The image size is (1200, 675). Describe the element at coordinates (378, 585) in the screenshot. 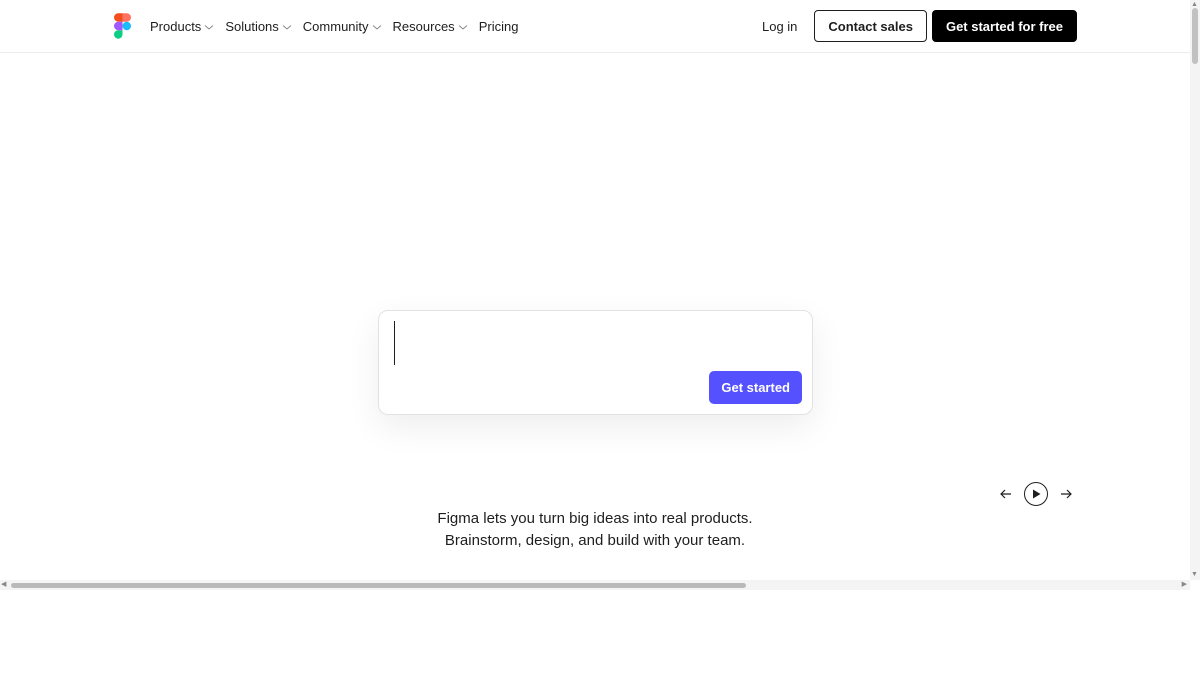

I see `horizontal-scroll-thumb` at that location.